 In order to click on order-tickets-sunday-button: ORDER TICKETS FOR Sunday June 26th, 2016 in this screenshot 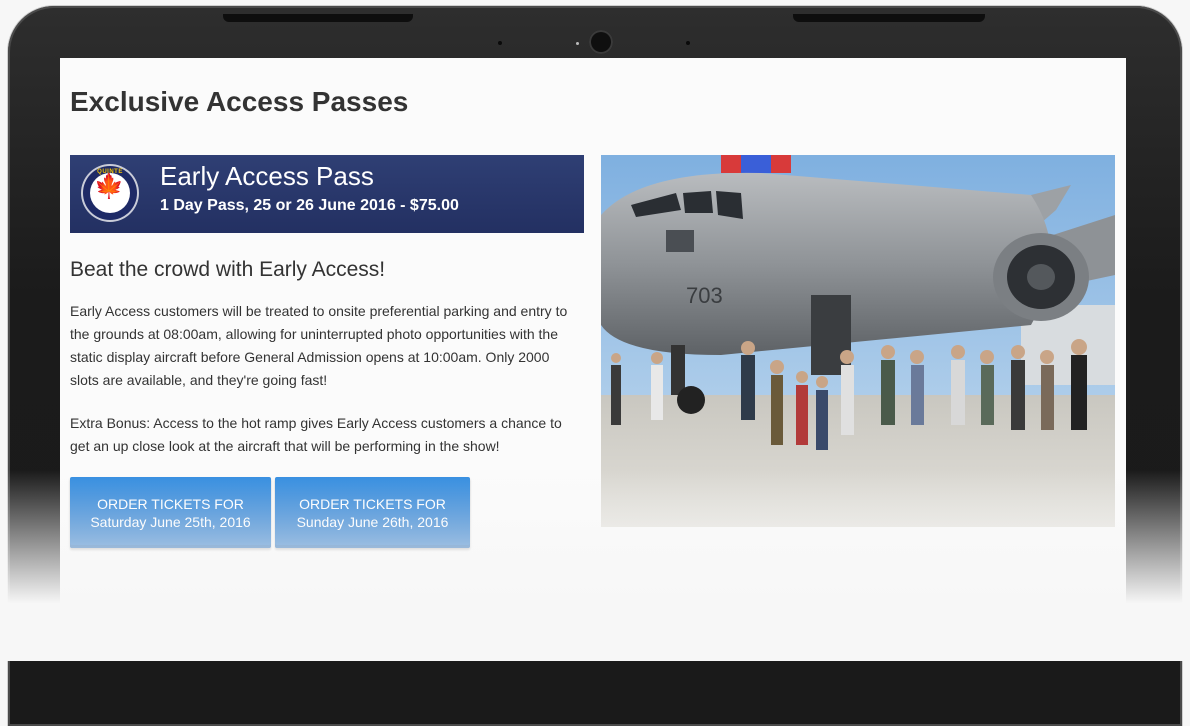, I will do `click(372, 512)`.